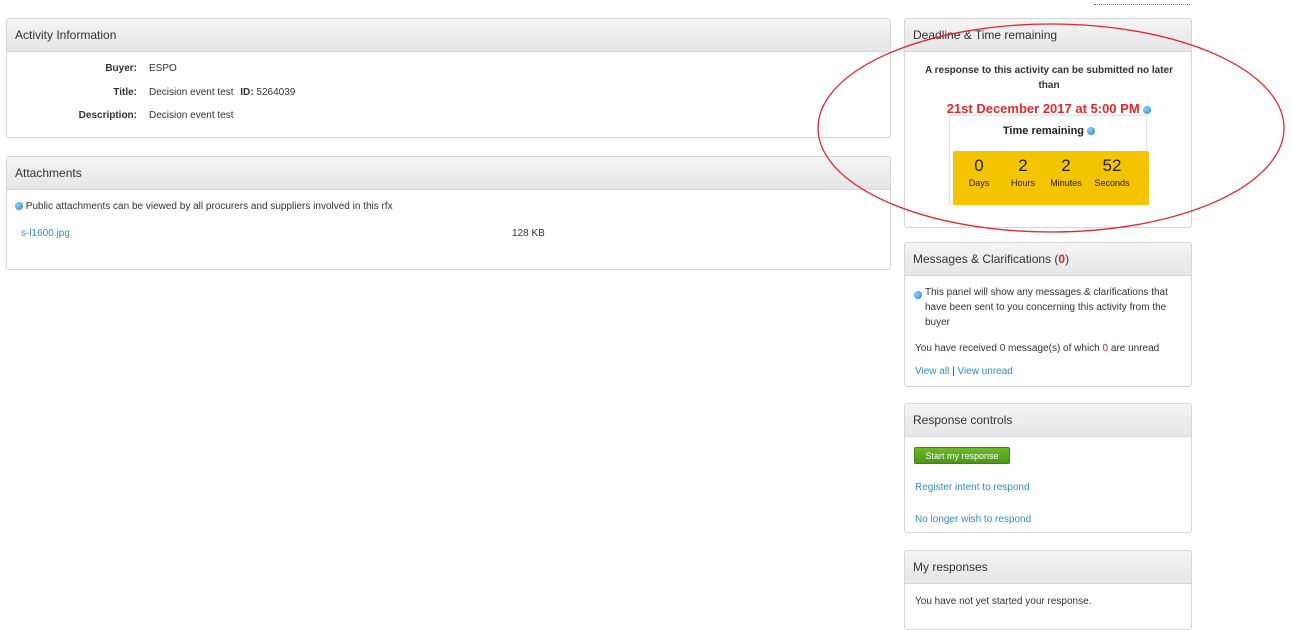 This screenshot has width=1292, height=630. What do you see at coordinates (962, 455) in the screenshot?
I see `start-my-response-button: Start my response` at bounding box center [962, 455].